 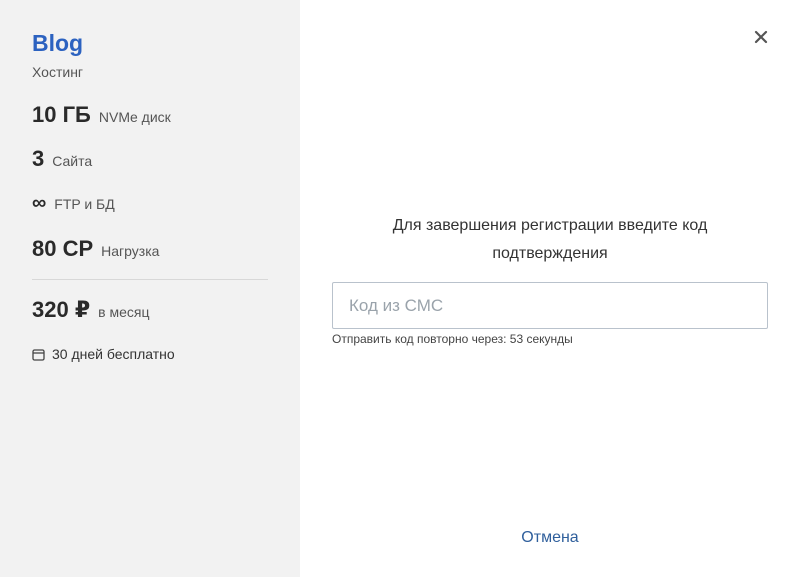 I want to click on feature-sites: 3 Сайта, so click(x=62, y=159).